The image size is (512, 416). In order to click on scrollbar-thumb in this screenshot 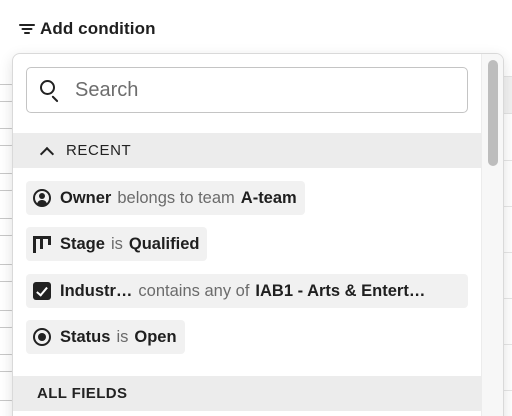, I will do `click(493, 113)`.